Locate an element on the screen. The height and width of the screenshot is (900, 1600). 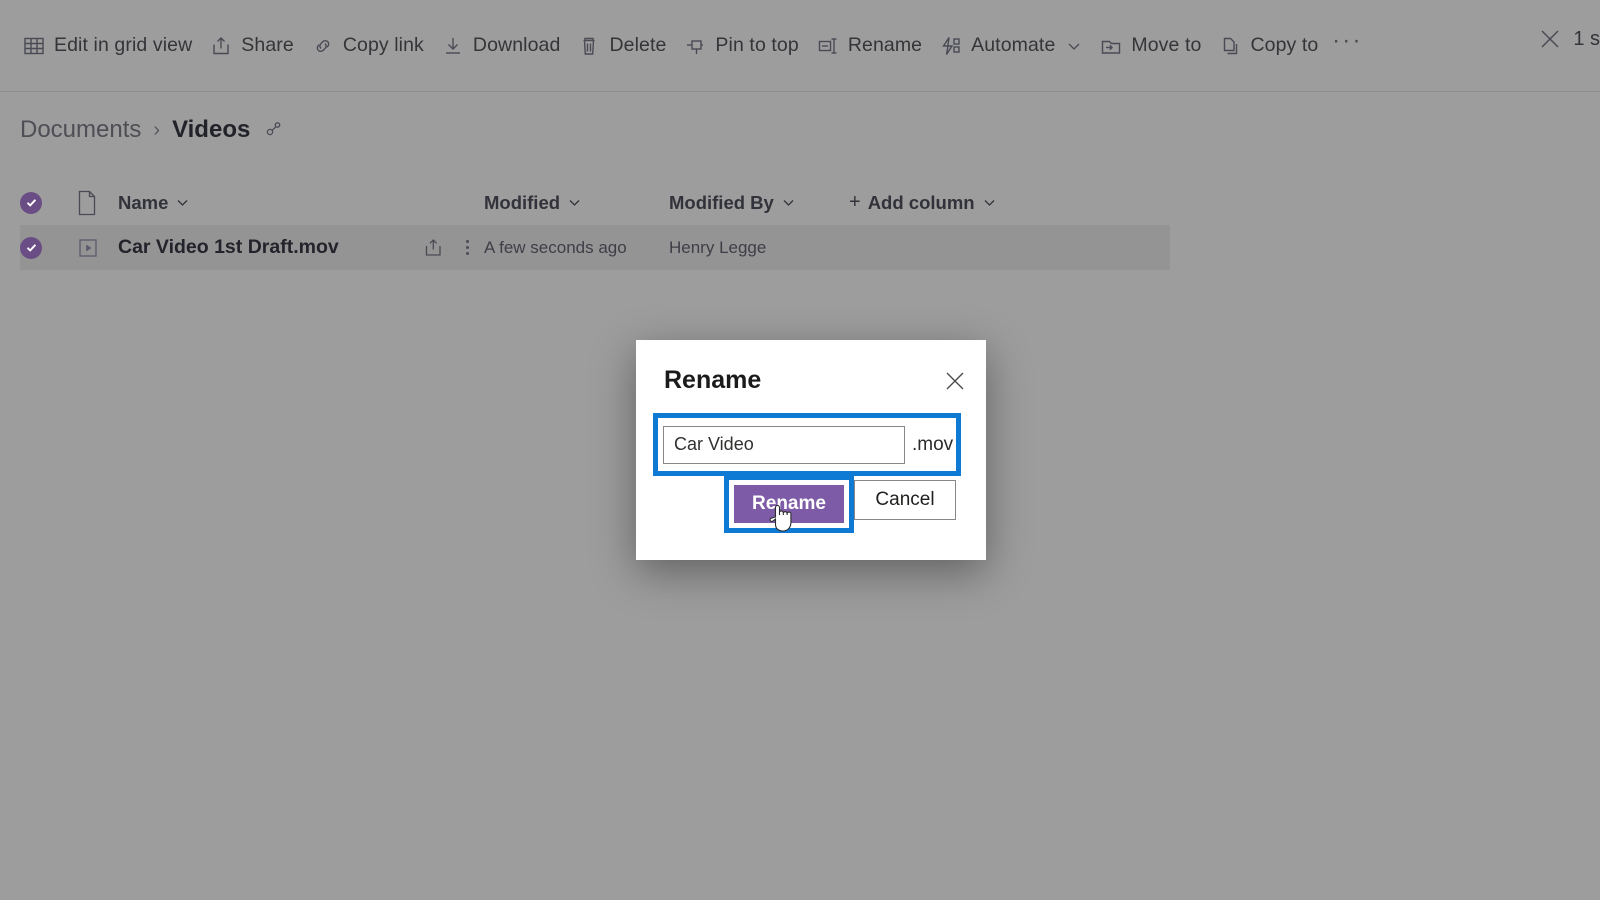
command-copy-to: Copy to is located at coordinates (1268, 46).